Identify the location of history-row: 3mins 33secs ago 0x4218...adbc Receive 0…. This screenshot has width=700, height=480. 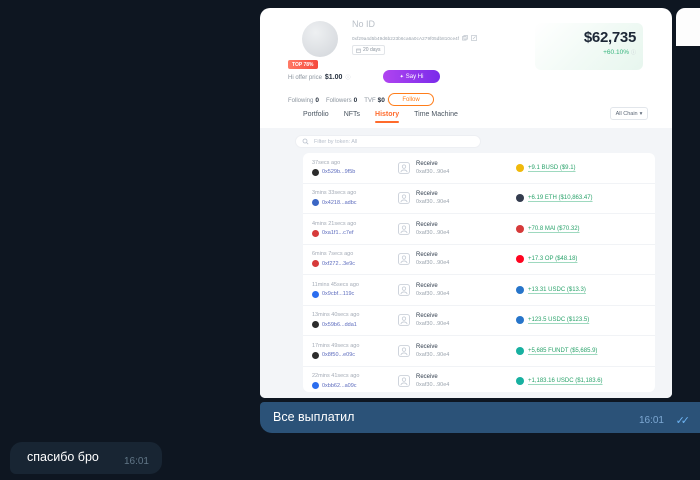
(479, 199).